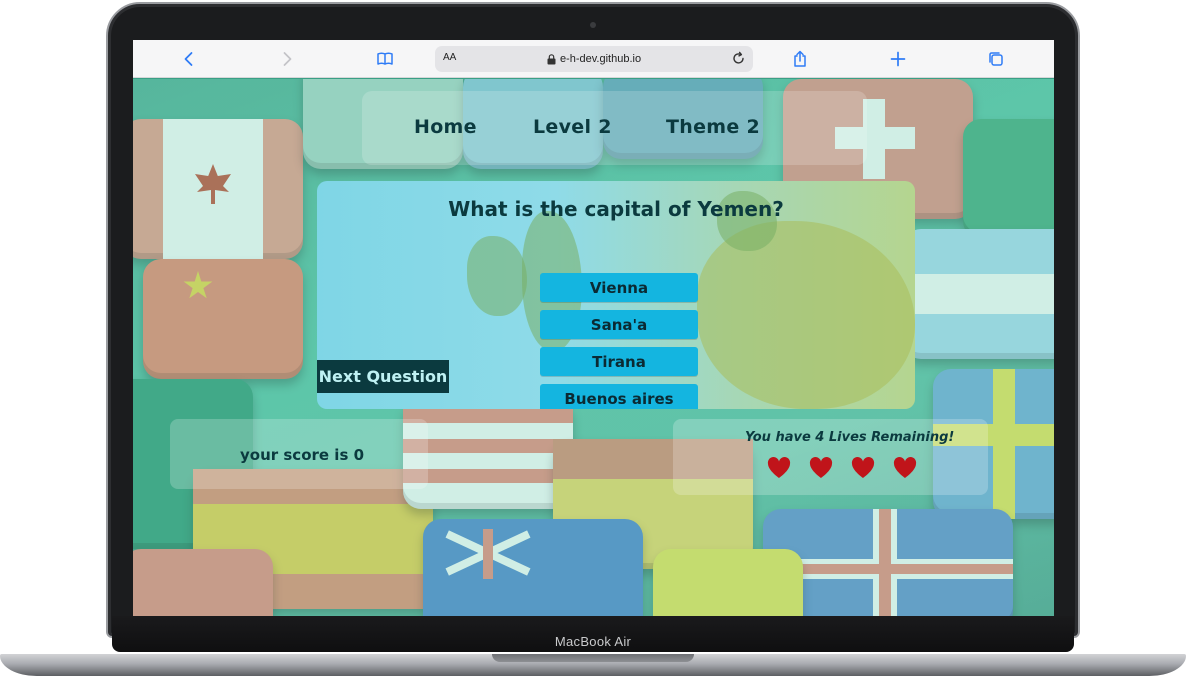 The width and height of the screenshot is (1186, 681). I want to click on next-question-button: Next Question, so click(383, 376).